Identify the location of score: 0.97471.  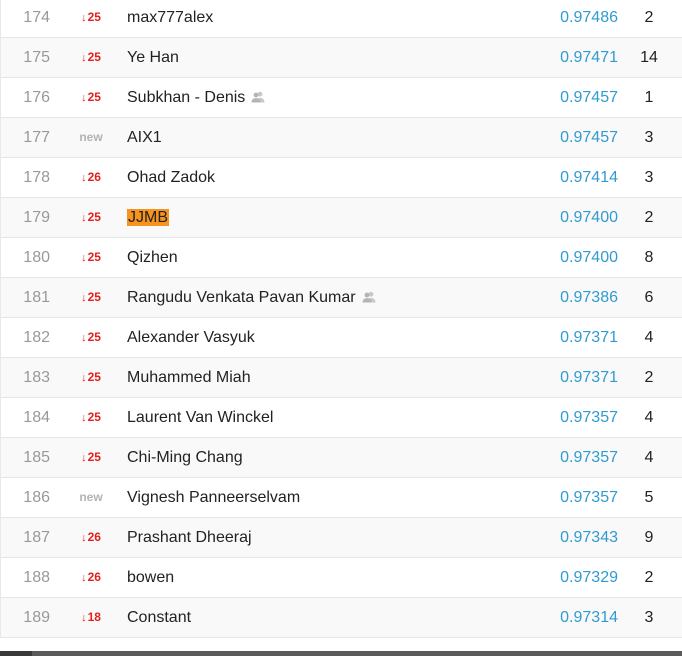
(589, 57).